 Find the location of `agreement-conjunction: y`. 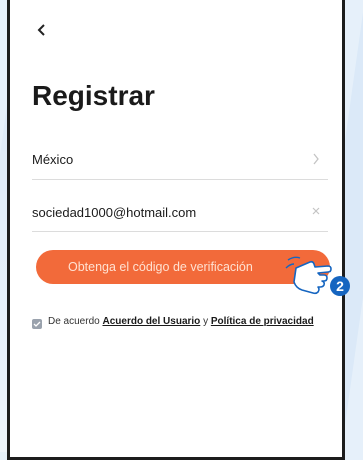

agreement-conjunction: y is located at coordinates (205, 321).